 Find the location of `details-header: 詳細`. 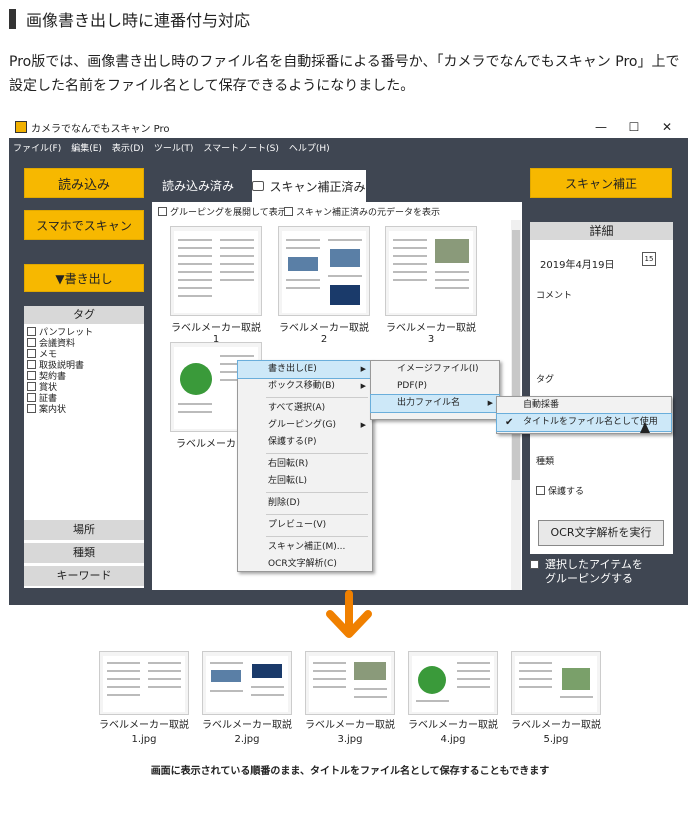

details-header: 詳細 is located at coordinates (601, 231).